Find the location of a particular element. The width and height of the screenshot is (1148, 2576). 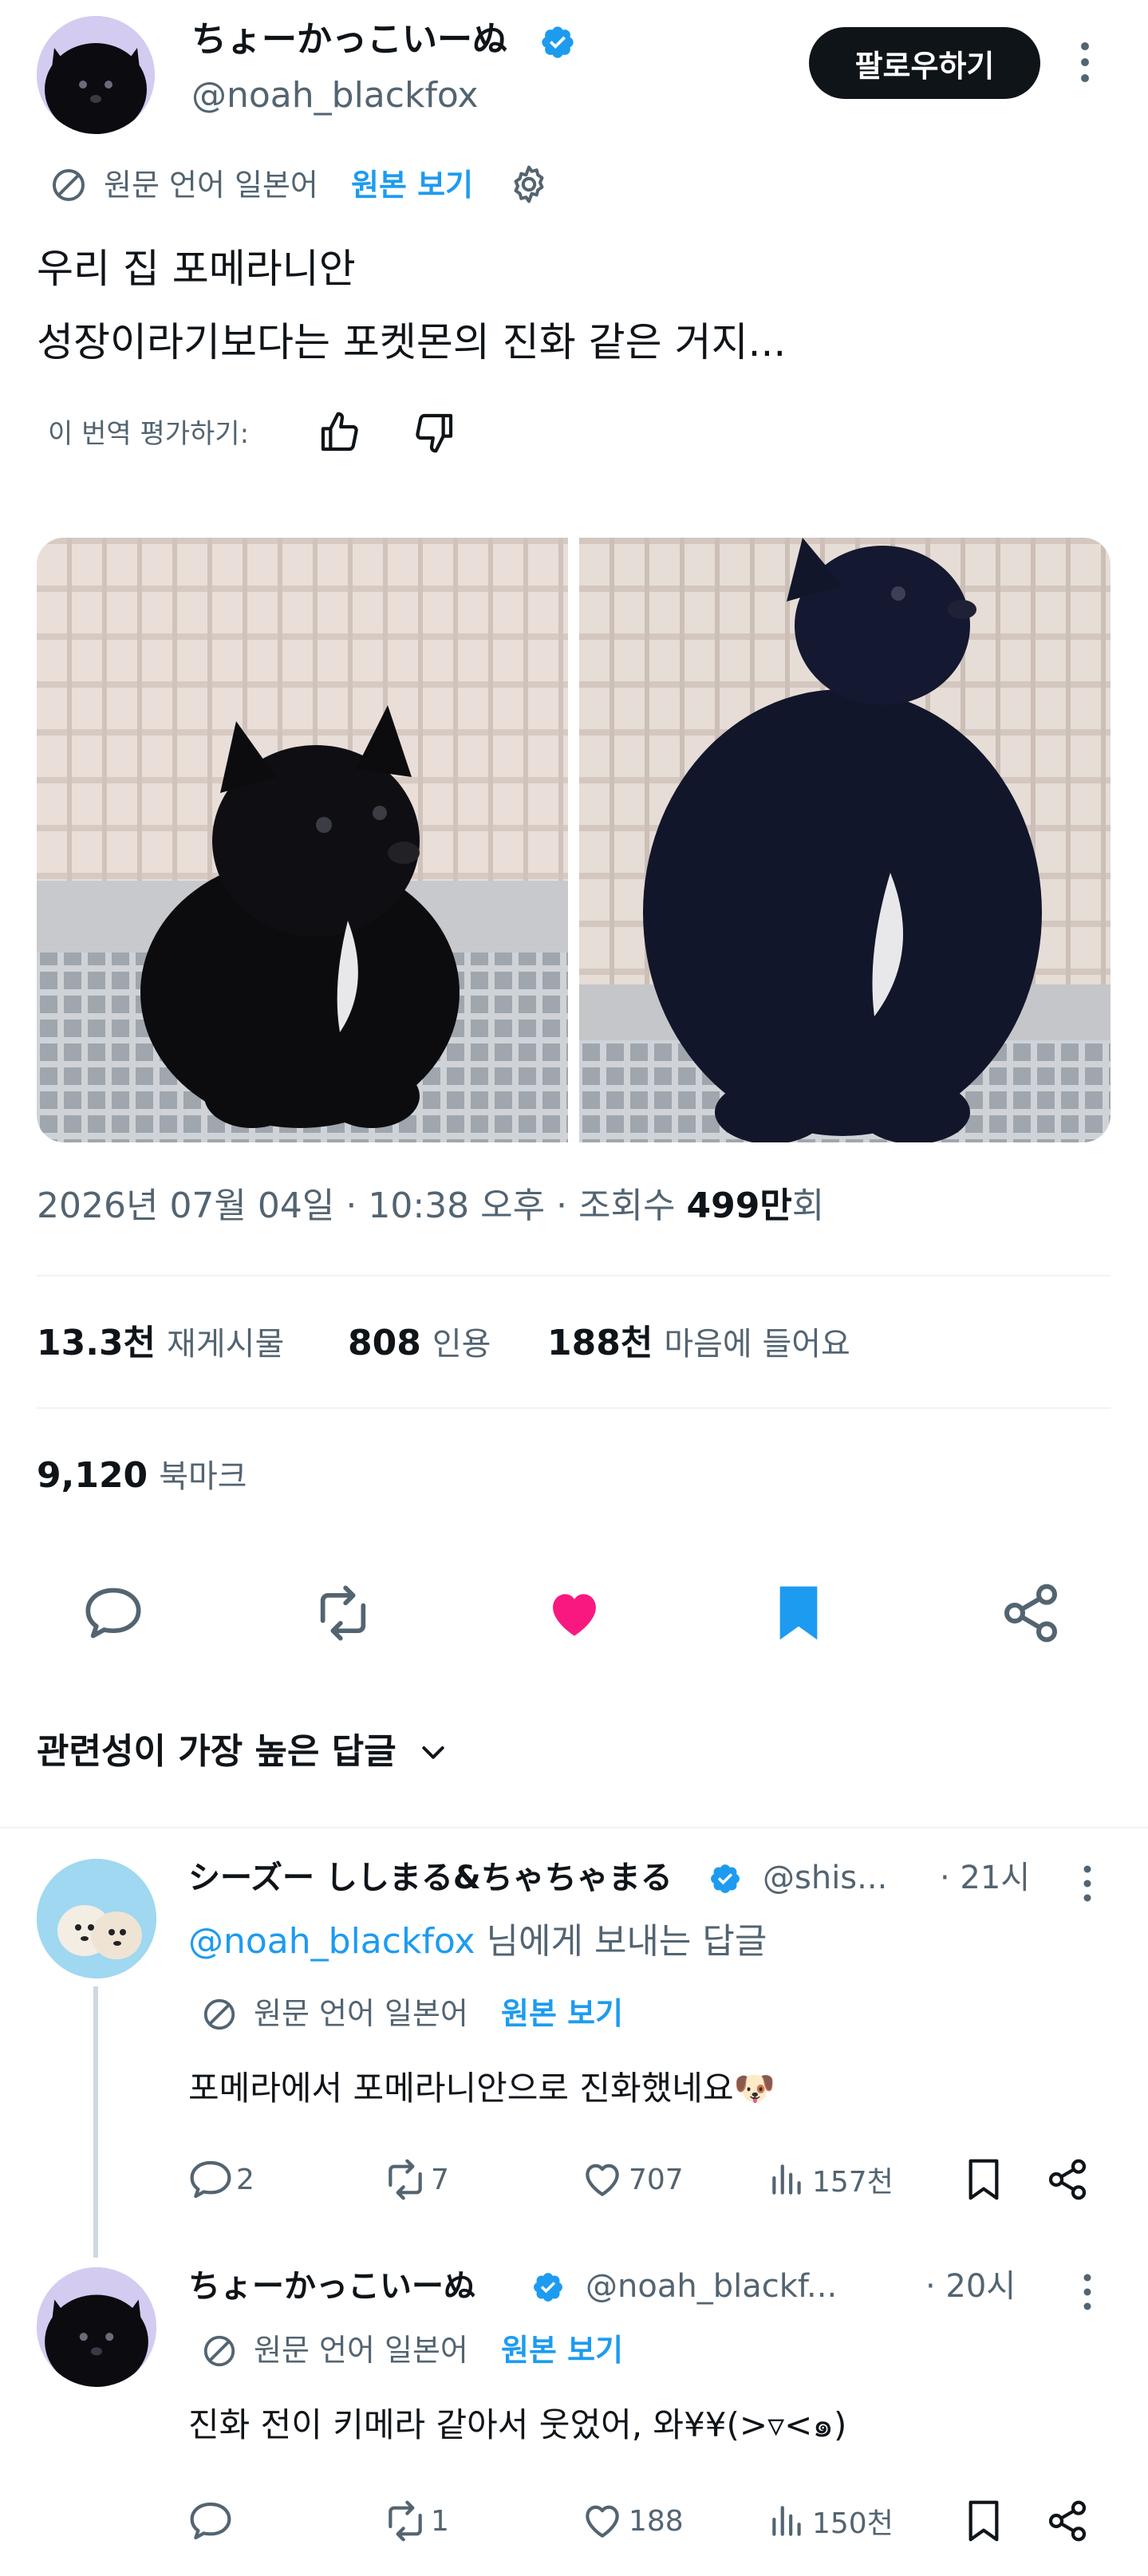

reply-text: 포메라에서 포메라니안으로 진화했네요🐶 is located at coordinates (481, 2088).